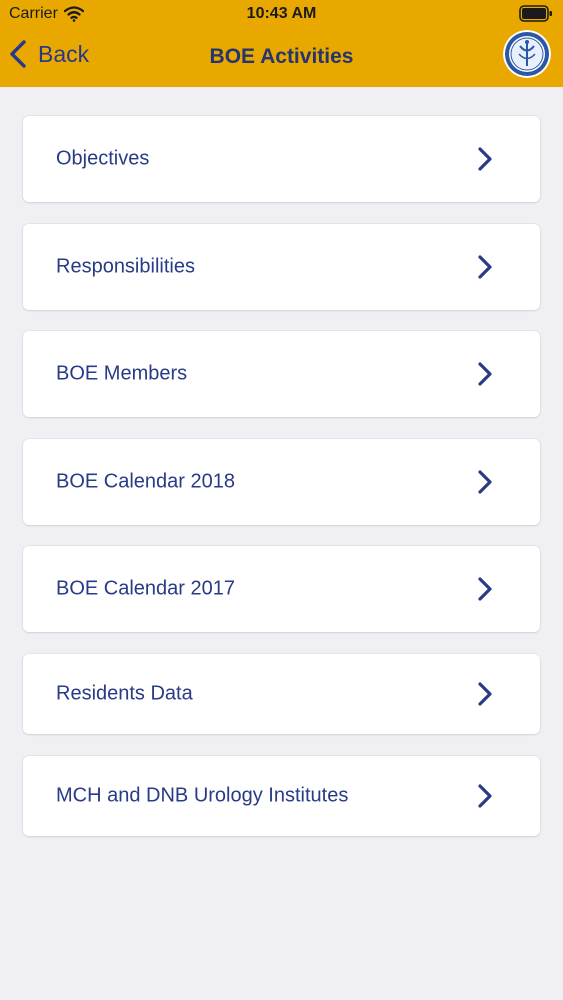 The image size is (563, 1000). I want to click on menu-item-boe-calendar-2017: BOE Calendar 2017, so click(281, 589).